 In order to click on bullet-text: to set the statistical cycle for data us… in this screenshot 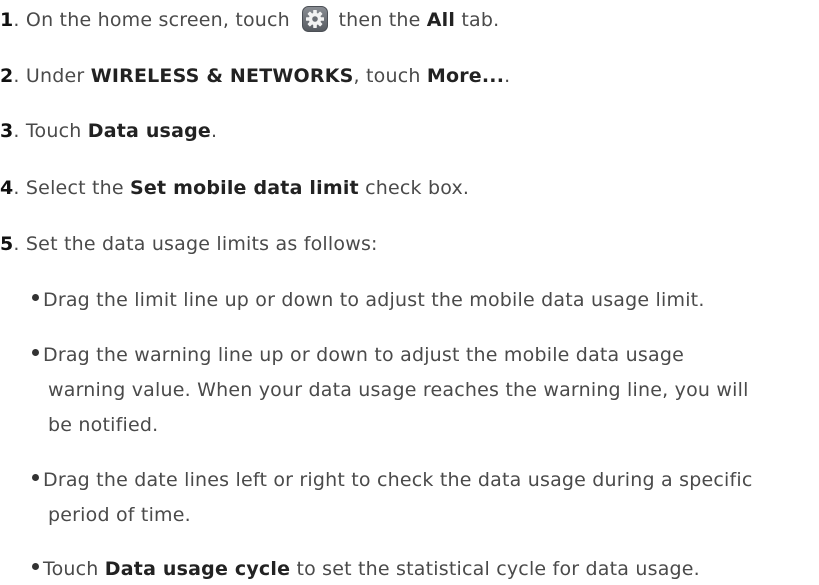, I will do `click(498, 569)`.